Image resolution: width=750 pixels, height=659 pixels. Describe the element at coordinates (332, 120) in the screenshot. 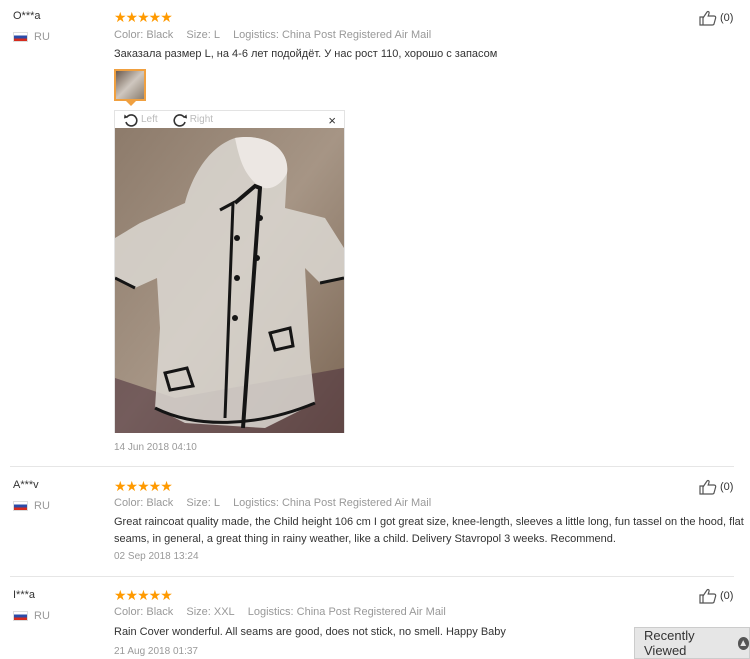

I see `close-icon: ×` at that location.